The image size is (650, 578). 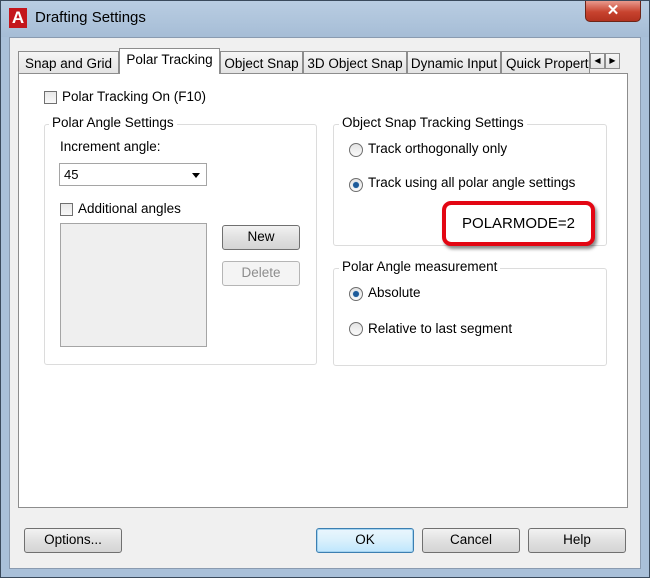 I want to click on title-bar: A Drafting Settings ✕, so click(x=325, y=19).